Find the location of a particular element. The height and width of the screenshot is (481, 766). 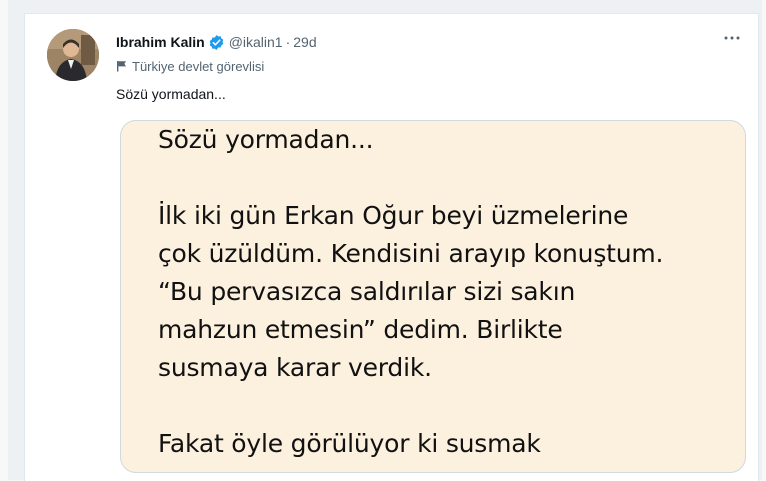

more-horizontal-icon is located at coordinates (732, 38).